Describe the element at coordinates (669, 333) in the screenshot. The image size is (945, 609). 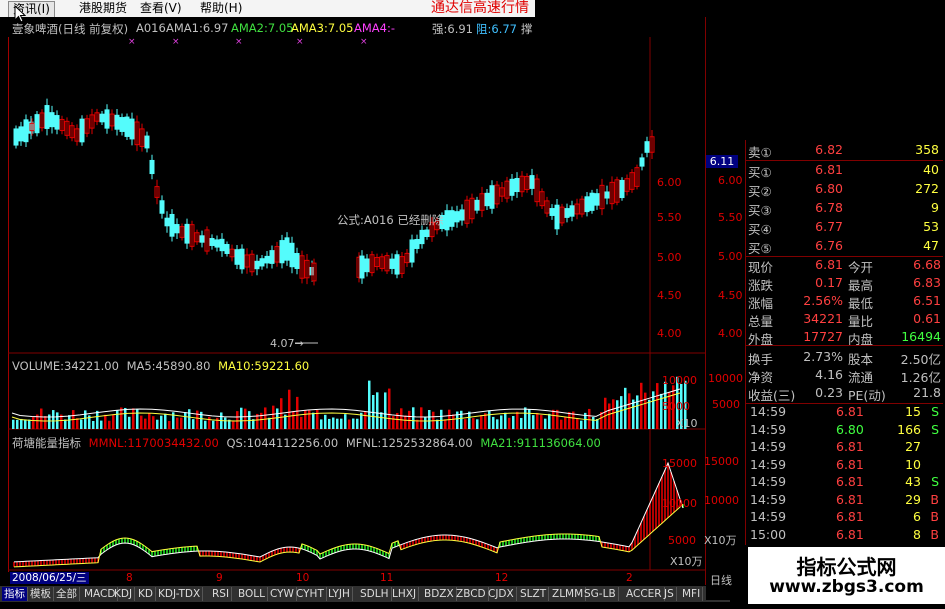
I see `price-axis-tick: 4.00` at that location.